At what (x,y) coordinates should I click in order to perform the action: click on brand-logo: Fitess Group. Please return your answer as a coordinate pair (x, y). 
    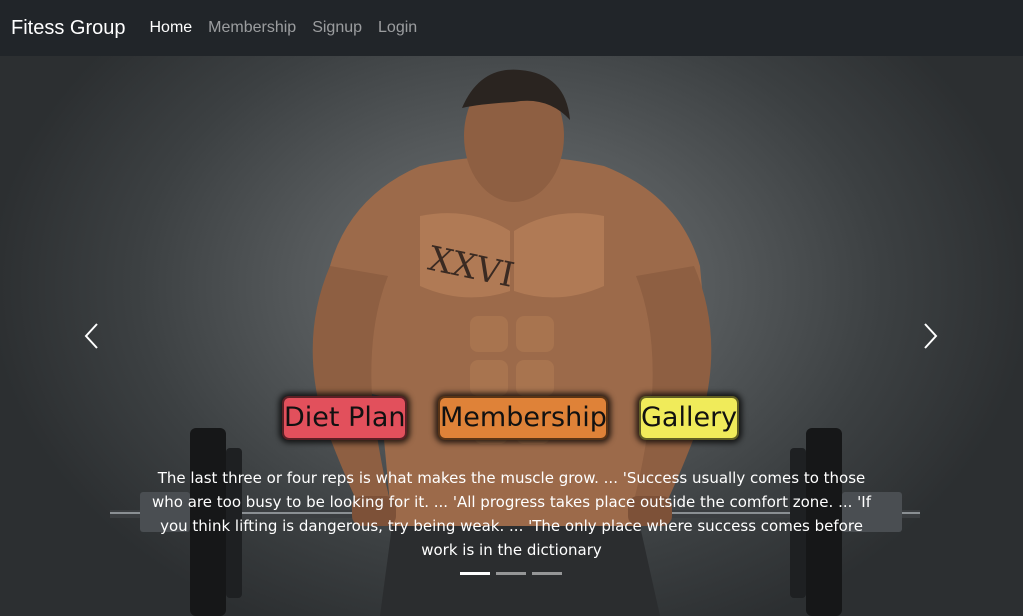
    Looking at the image, I should click on (68, 28).